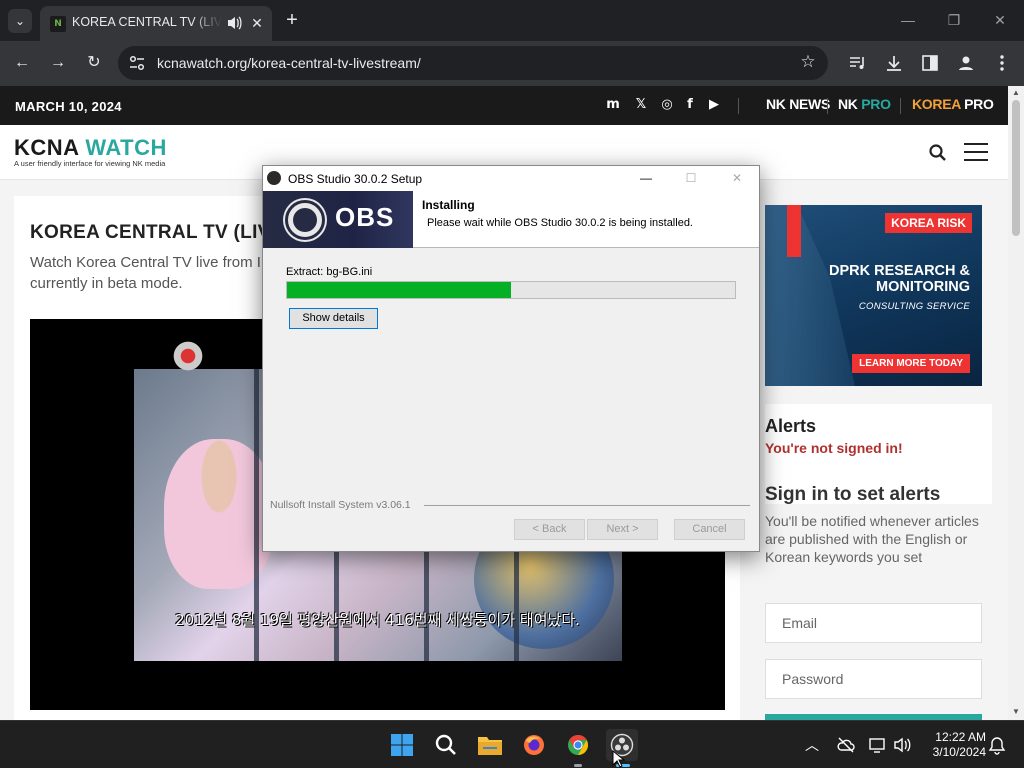  I want to click on scroll-up-icon: ▲, so click(1016, 93).